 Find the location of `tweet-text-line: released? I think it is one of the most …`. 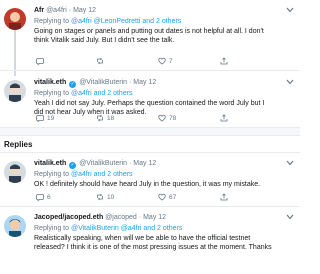

tweet-text-line: released? I think it is one of the most … is located at coordinates (153, 248).